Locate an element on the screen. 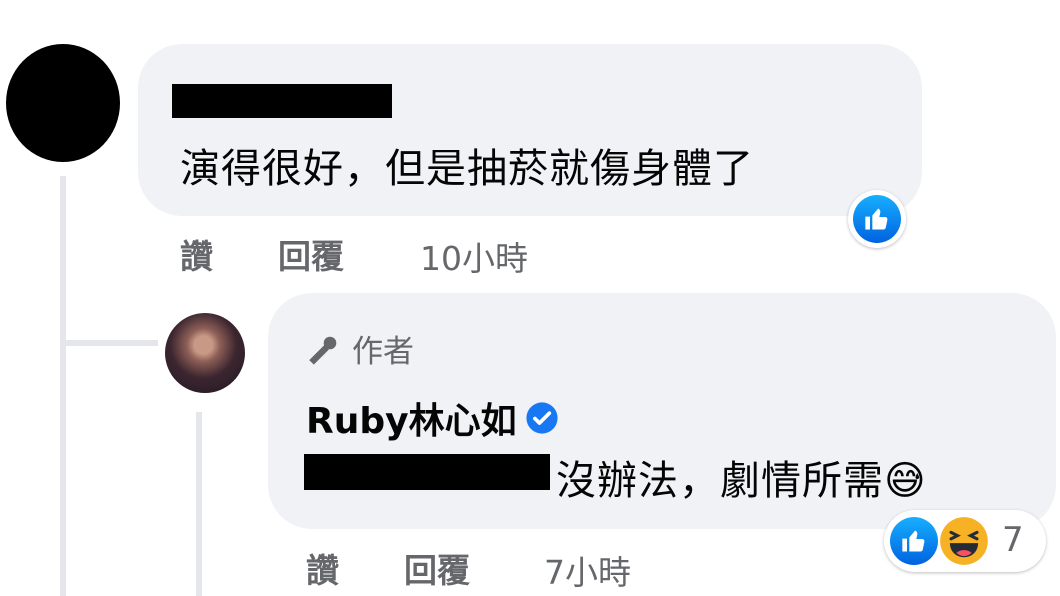 The width and height of the screenshot is (1060, 596). reply-author-name: Ruby林心如 is located at coordinates (411, 418).